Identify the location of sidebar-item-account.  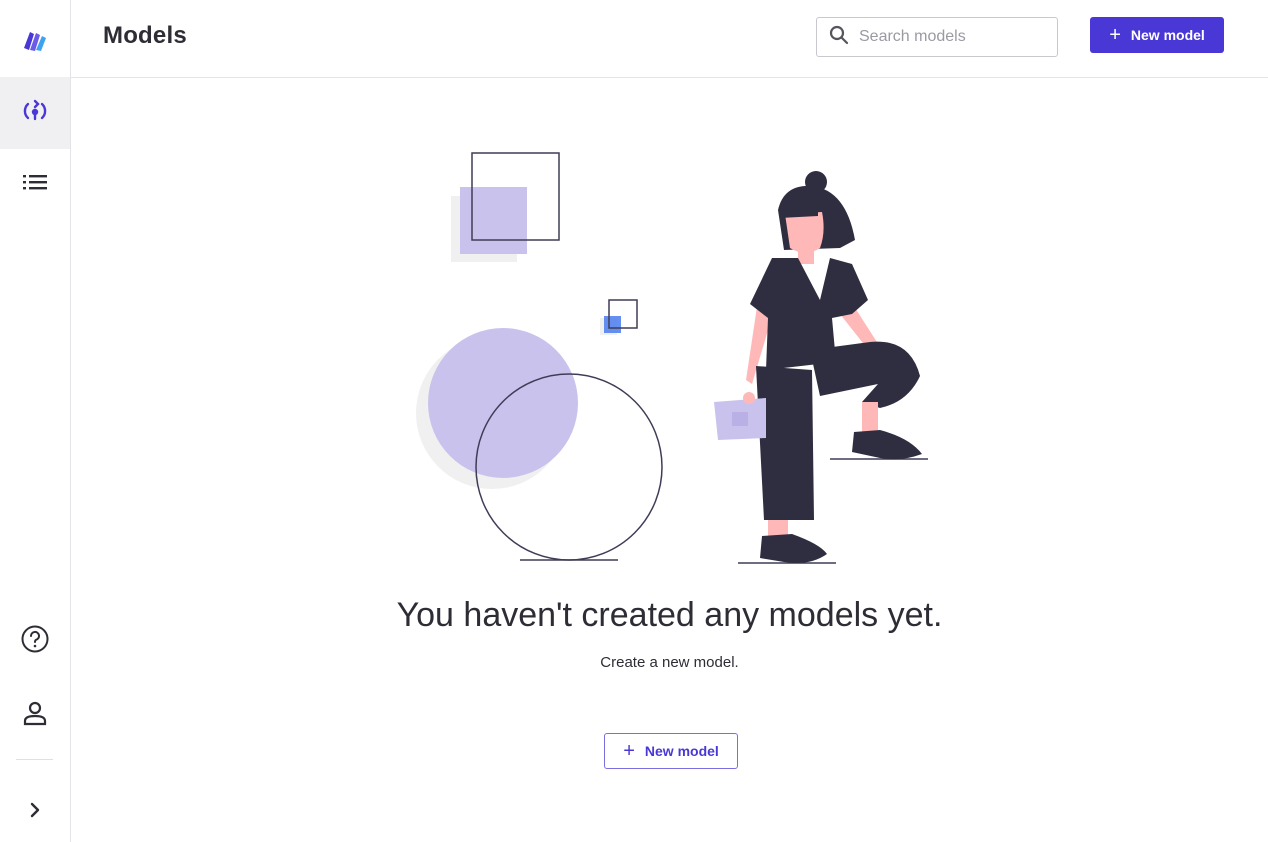
(35, 715).